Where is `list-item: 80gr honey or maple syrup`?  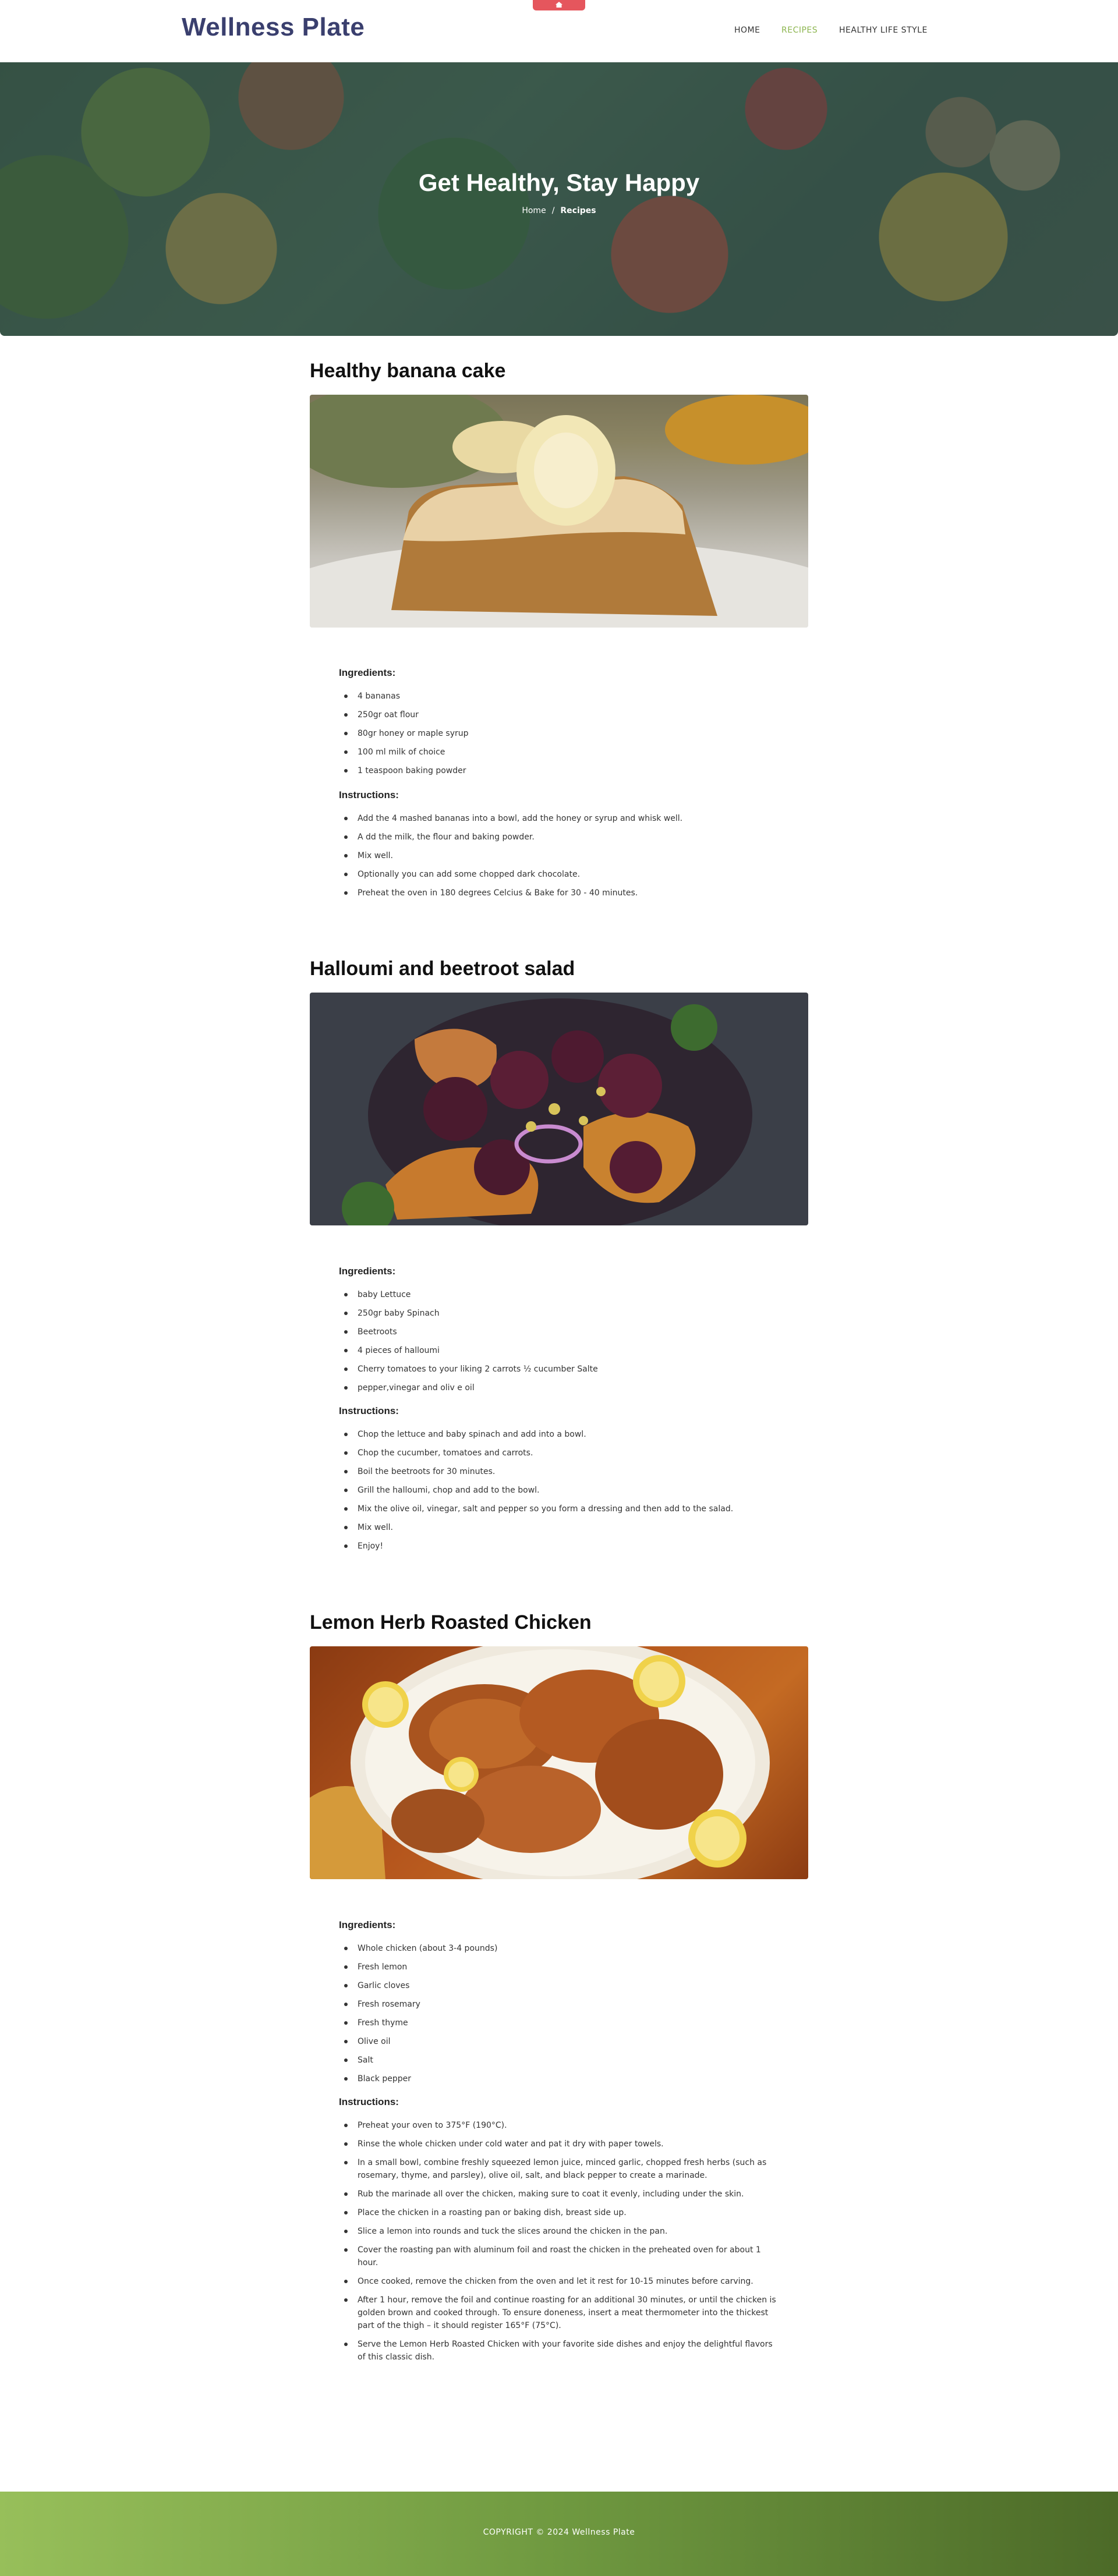
list-item: 80gr honey or maple syrup is located at coordinates (560, 733).